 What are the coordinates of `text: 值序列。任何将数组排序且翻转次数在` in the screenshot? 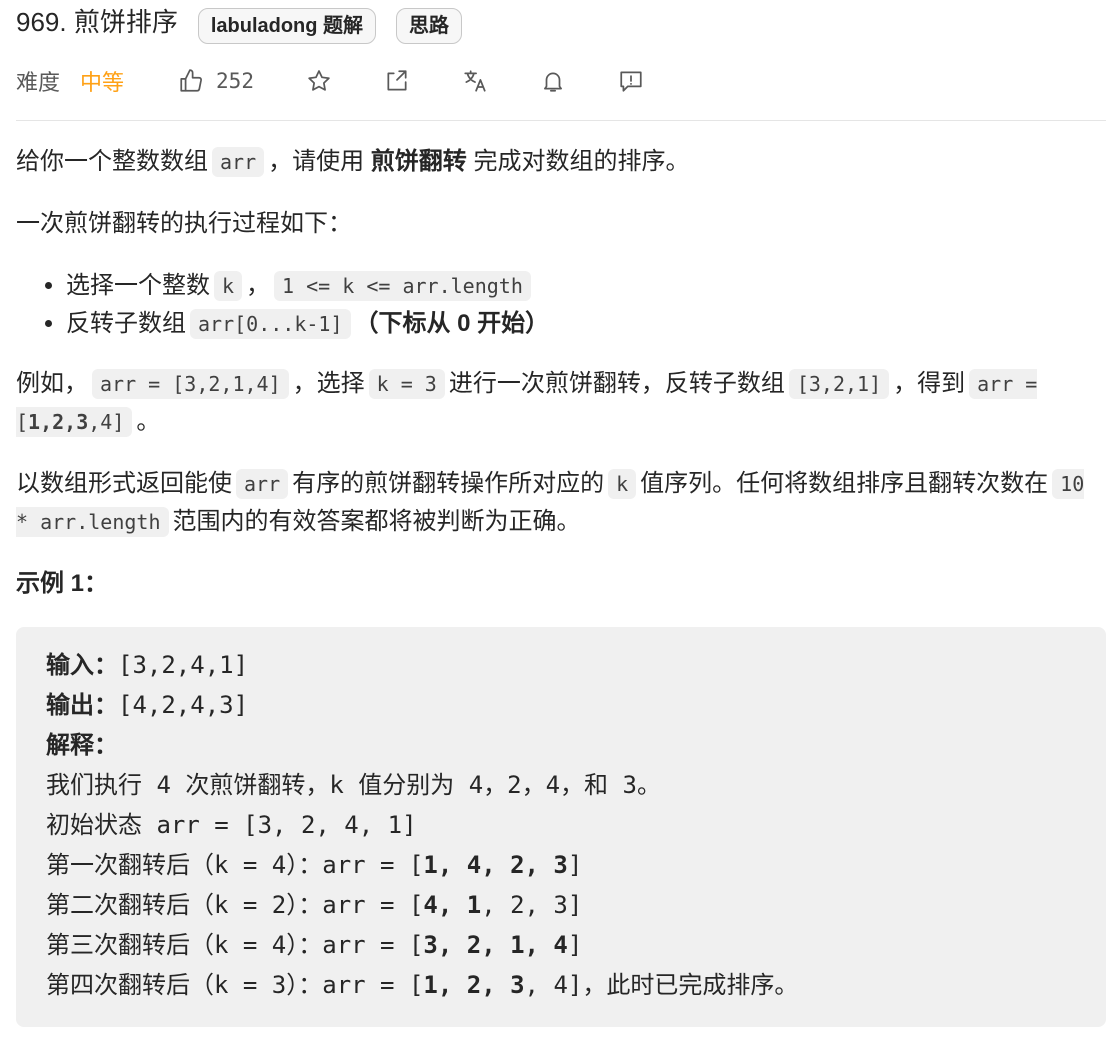 It's located at (844, 483).